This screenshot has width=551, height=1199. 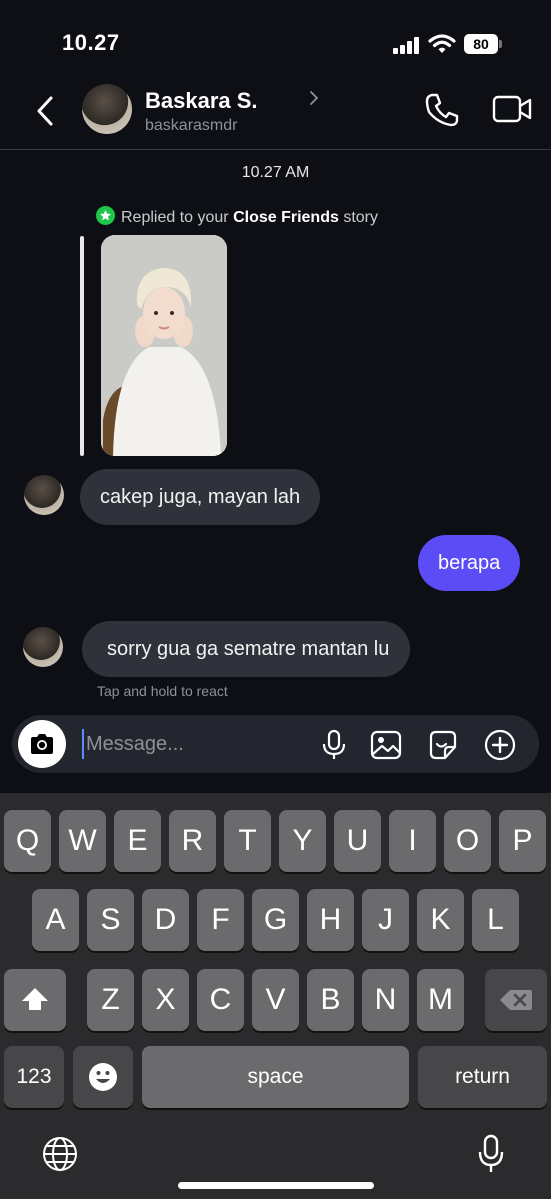 I want to click on backspace-icon, so click(x=516, y=1000).